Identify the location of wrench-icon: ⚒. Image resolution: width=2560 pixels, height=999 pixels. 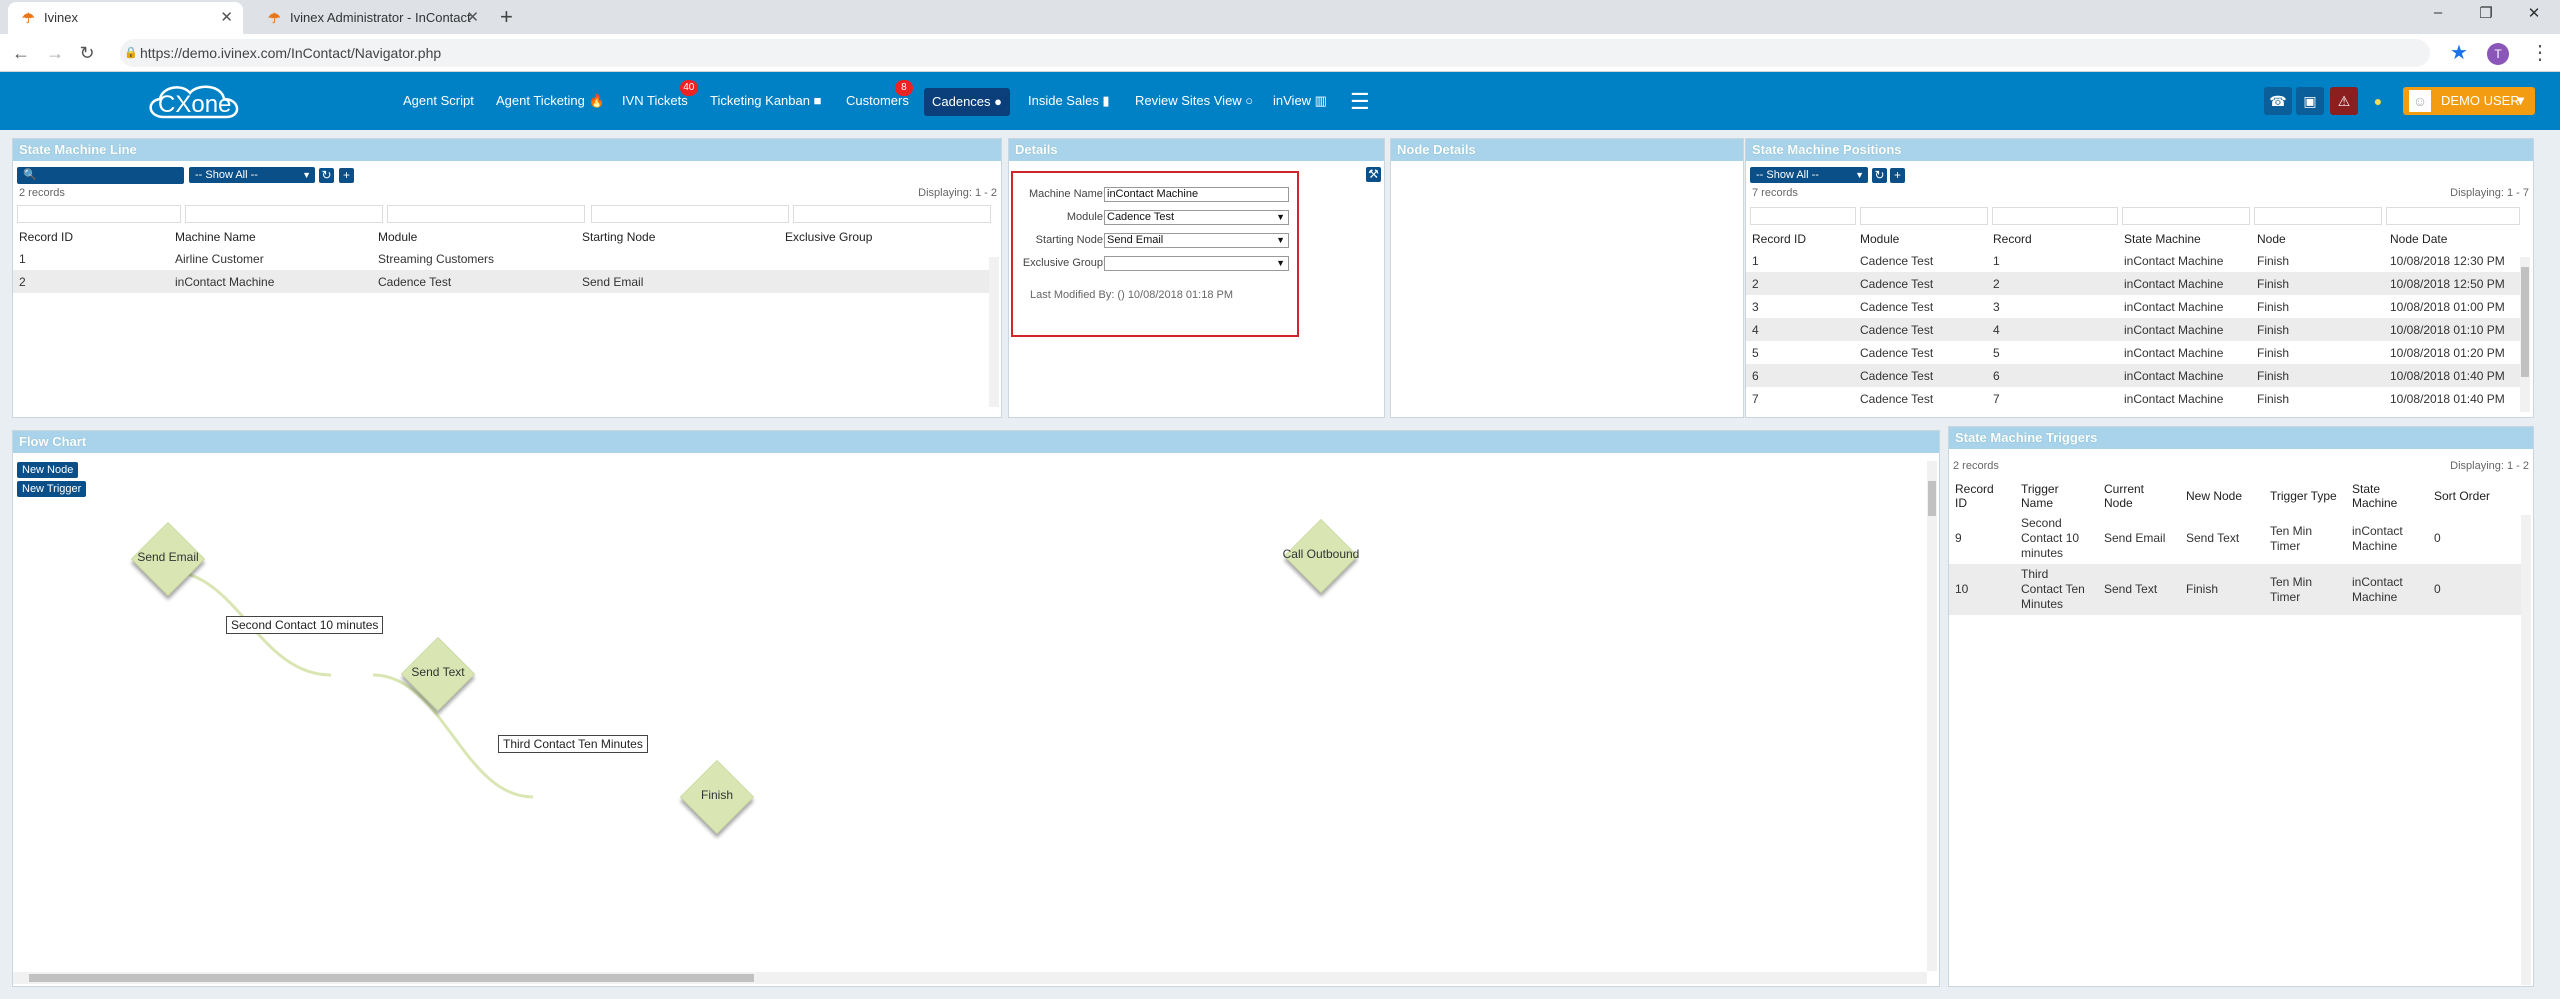
(1373, 174).